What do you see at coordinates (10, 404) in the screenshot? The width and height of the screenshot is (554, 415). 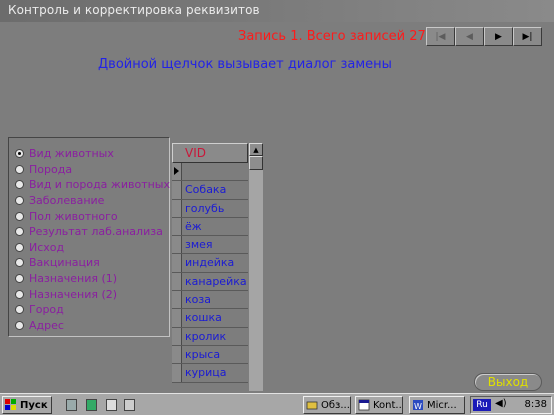 I see `windows-logo-icon` at bounding box center [10, 404].